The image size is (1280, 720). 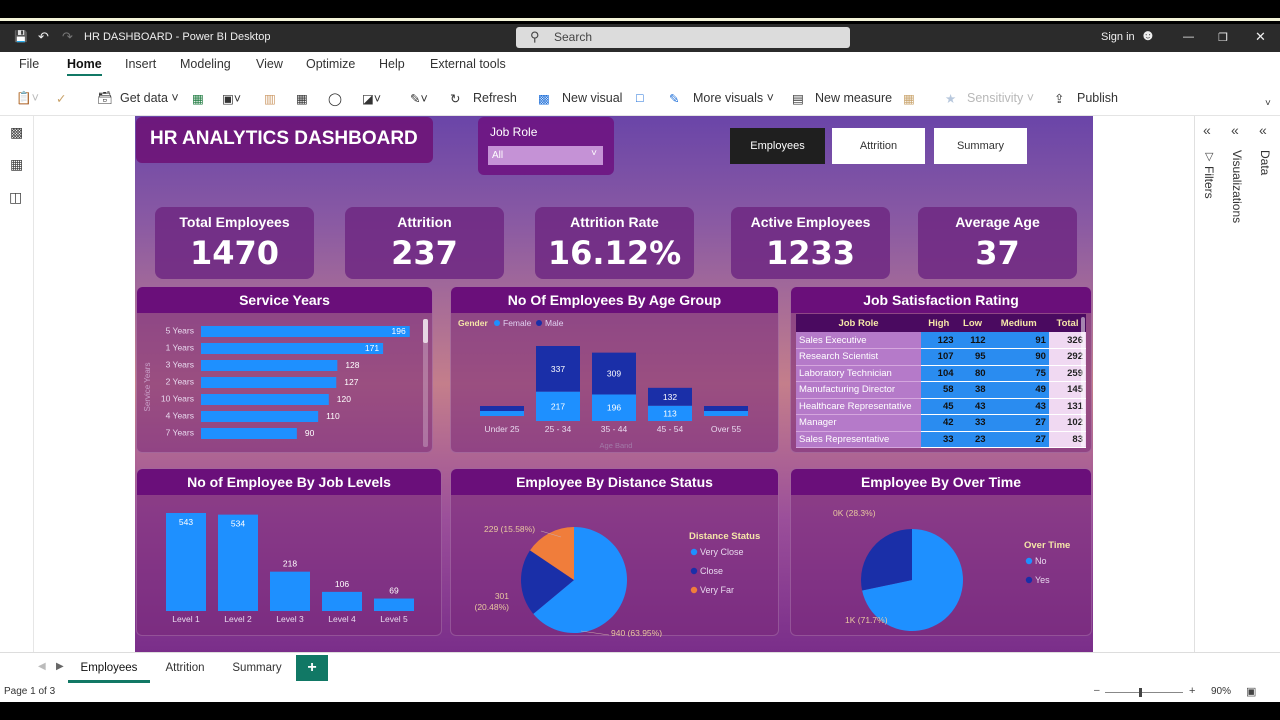 What do you see at coordinates (1260, 37) in the screenshot?
I see `close-icon: ✕` at bounding box center [1260, 37].